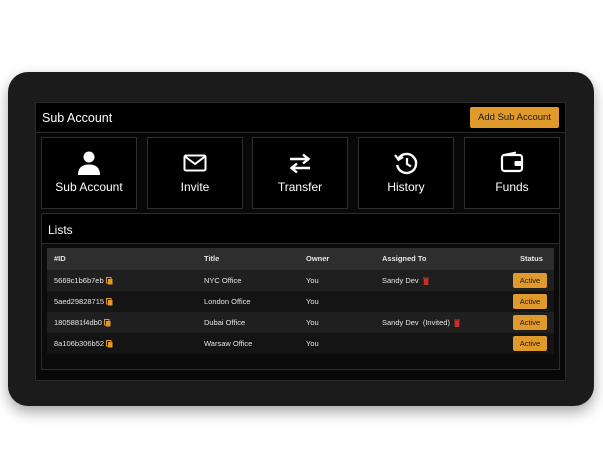 The image size is (603, 450). I want to click on lists-header: Lists, so click(300, 229).